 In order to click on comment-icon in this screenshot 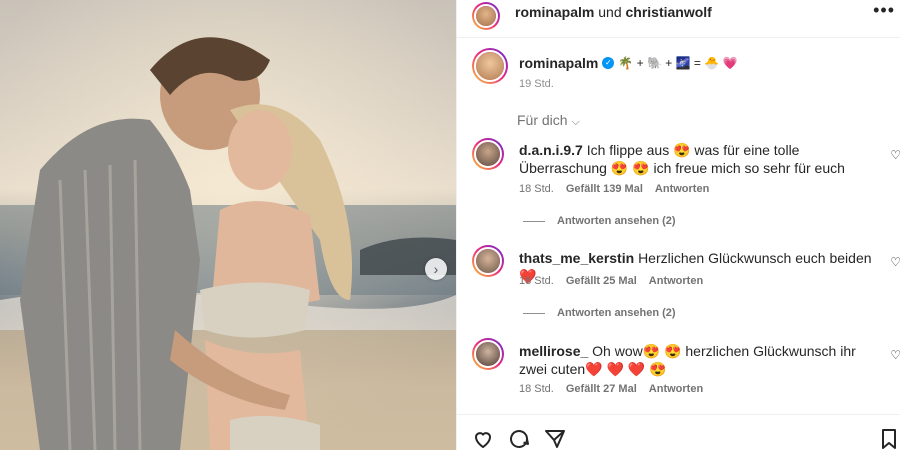, I will do `click(519, 438)`.